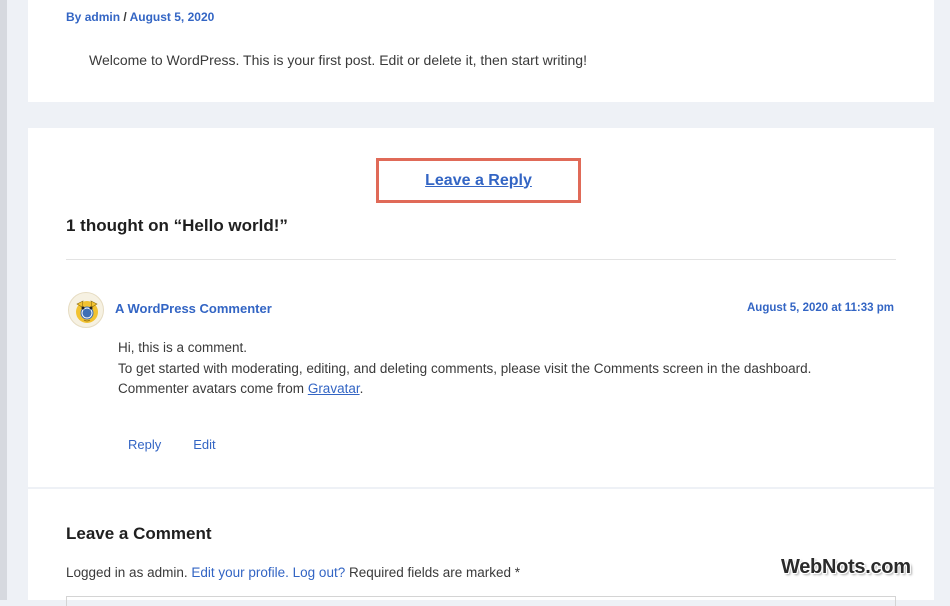 The width and height of the screenshot is (950, 606). I want to click on post-author-link: admin, so click(102, 17).